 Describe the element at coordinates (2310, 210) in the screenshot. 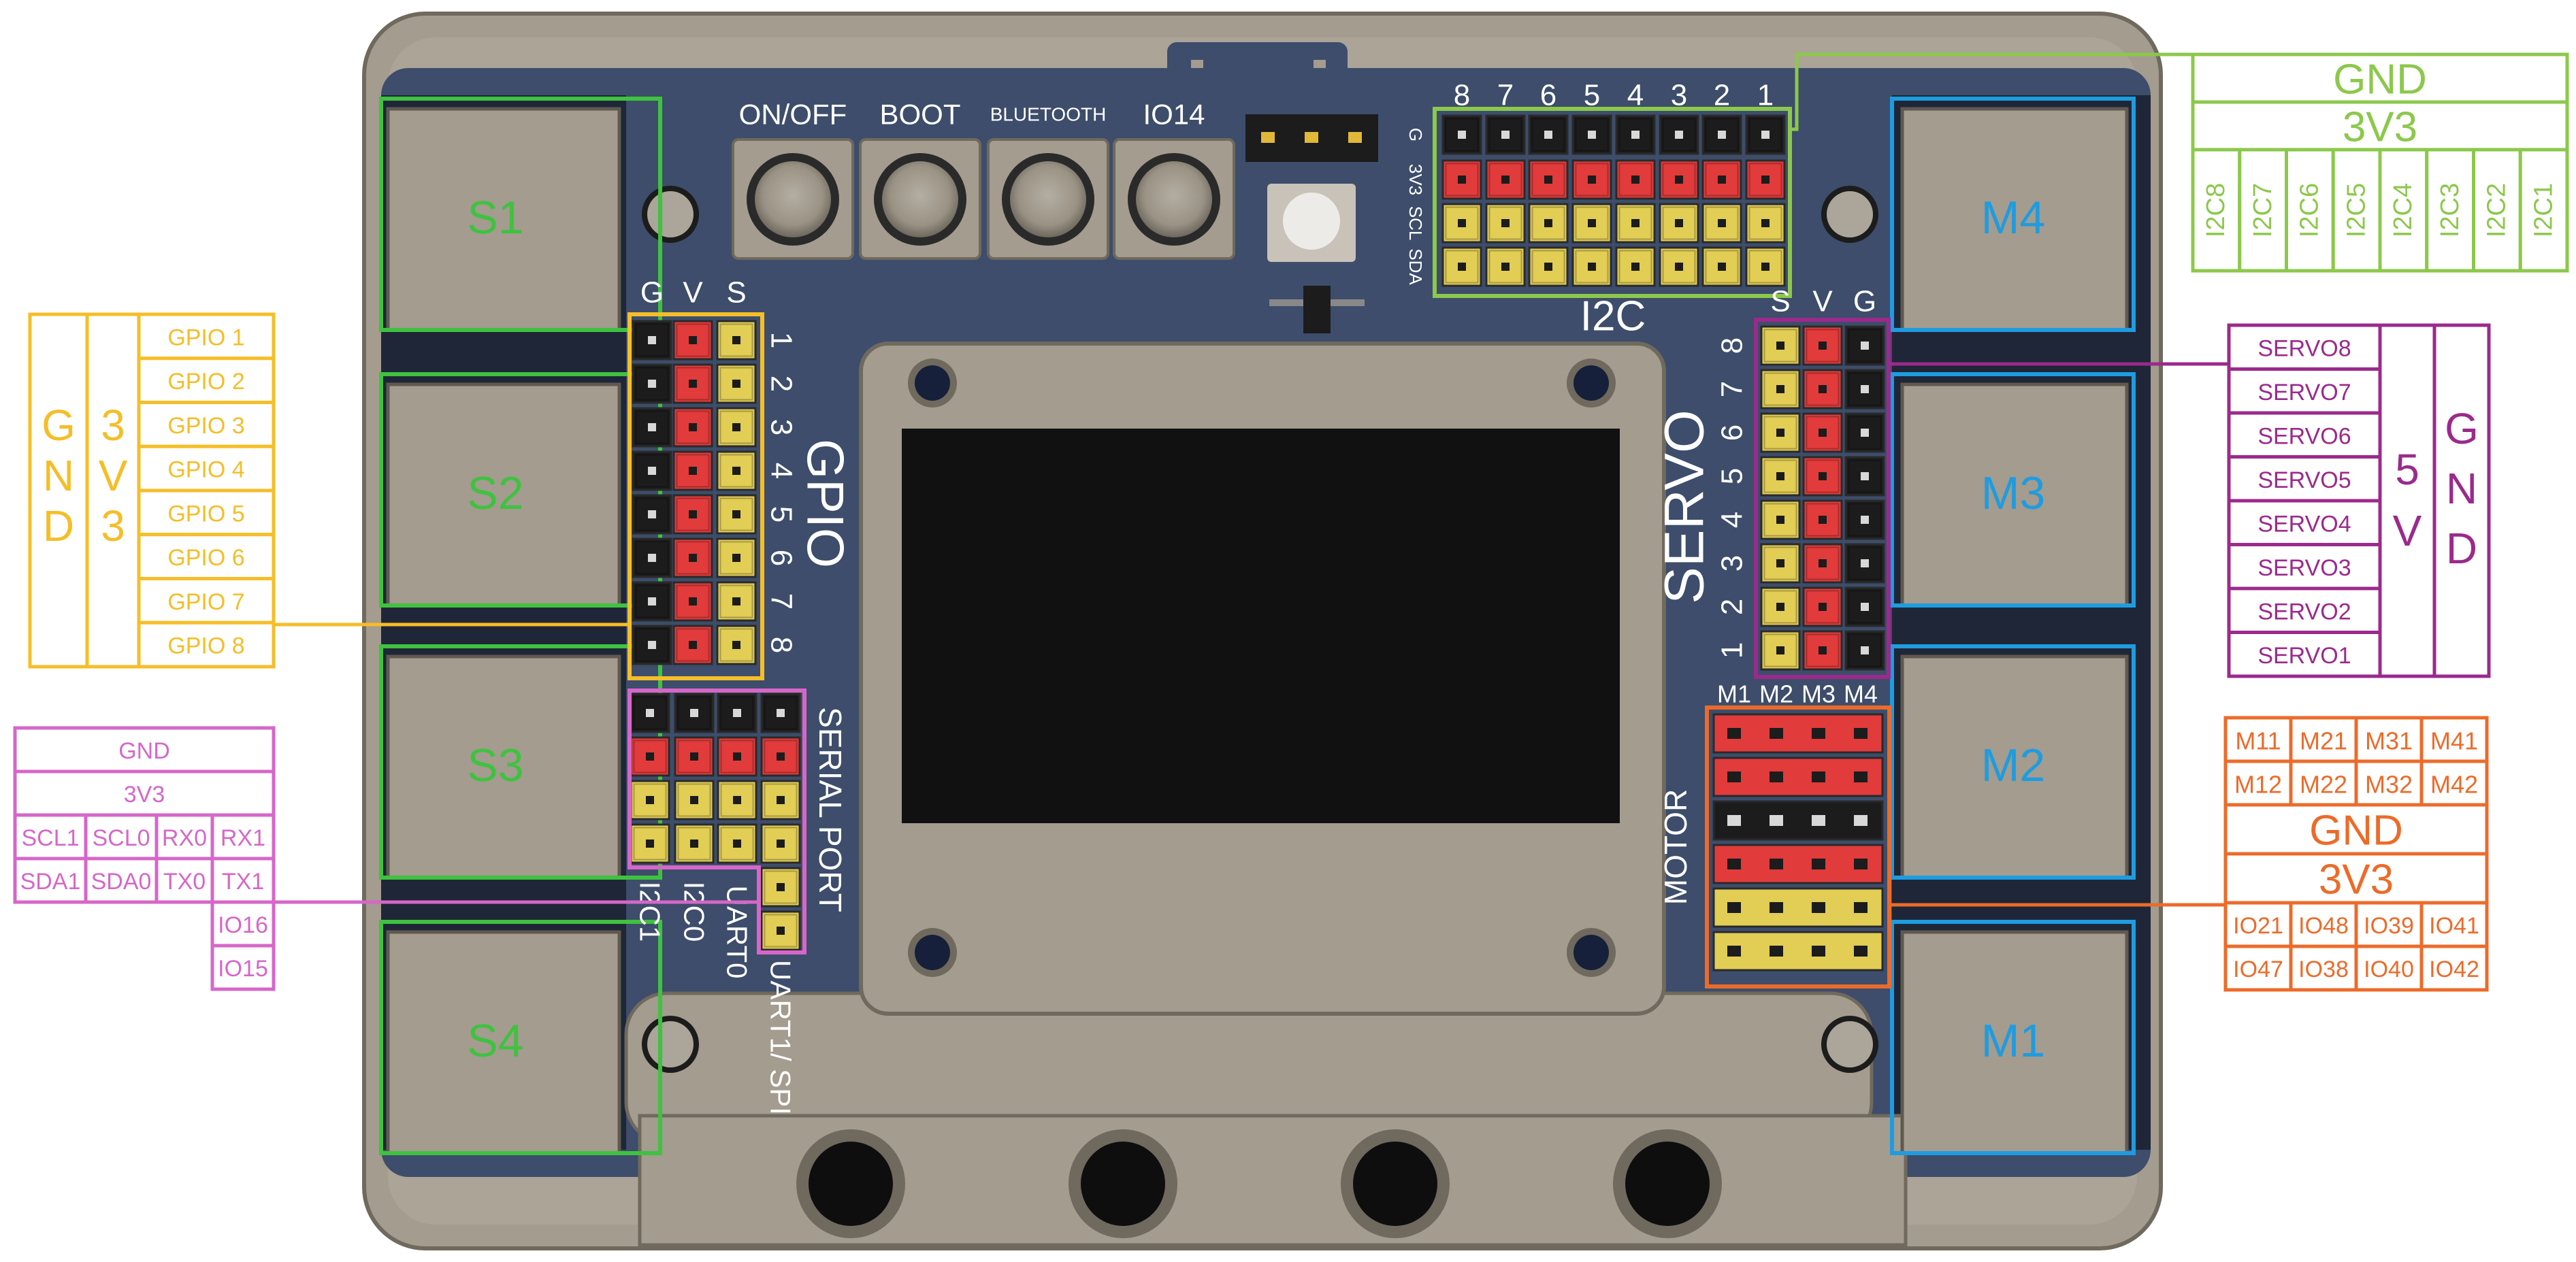

I see `i2c-legend-item: I2C6` at that location.